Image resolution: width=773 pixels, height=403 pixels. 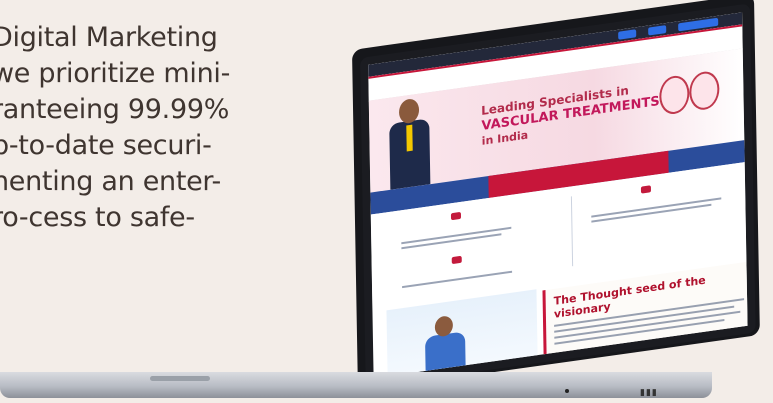 What do you see at coordinates (649, 393) in the screenshot?
I see `port-icons: ▮▮▮` at bounding box center [649, 393].